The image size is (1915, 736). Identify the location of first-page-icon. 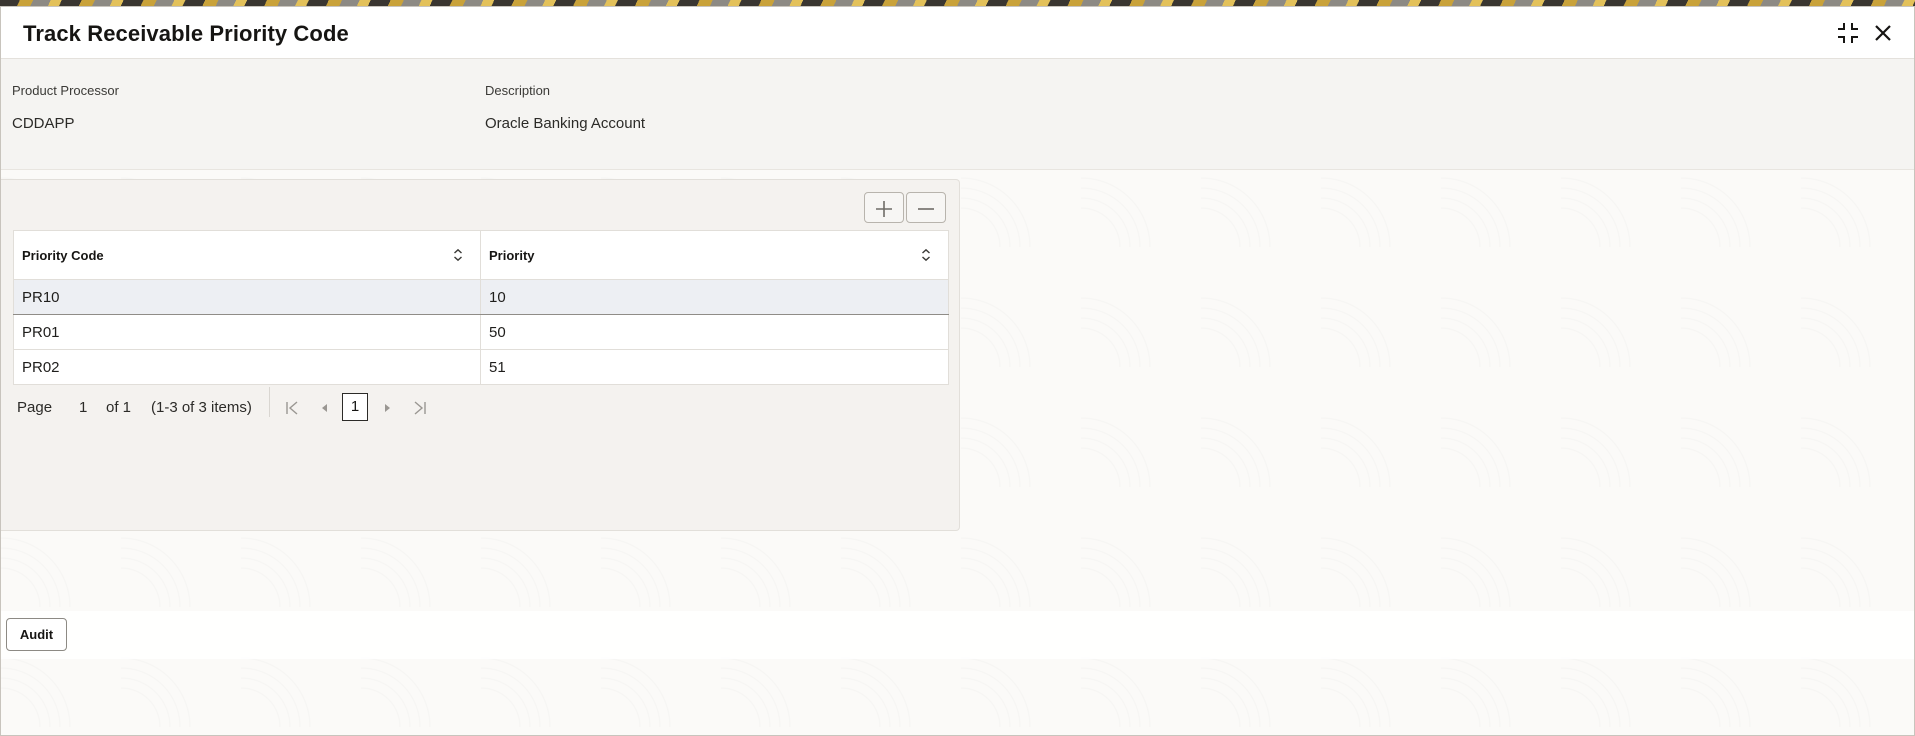
(292, 408).